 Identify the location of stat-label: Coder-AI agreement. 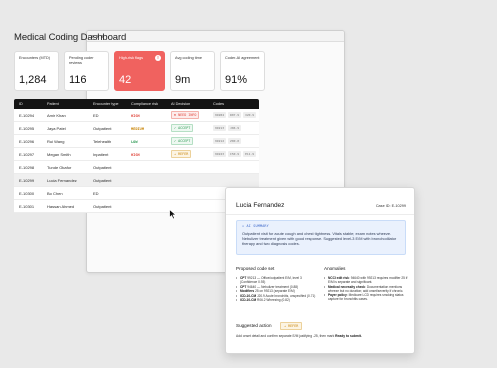
(242, 58).